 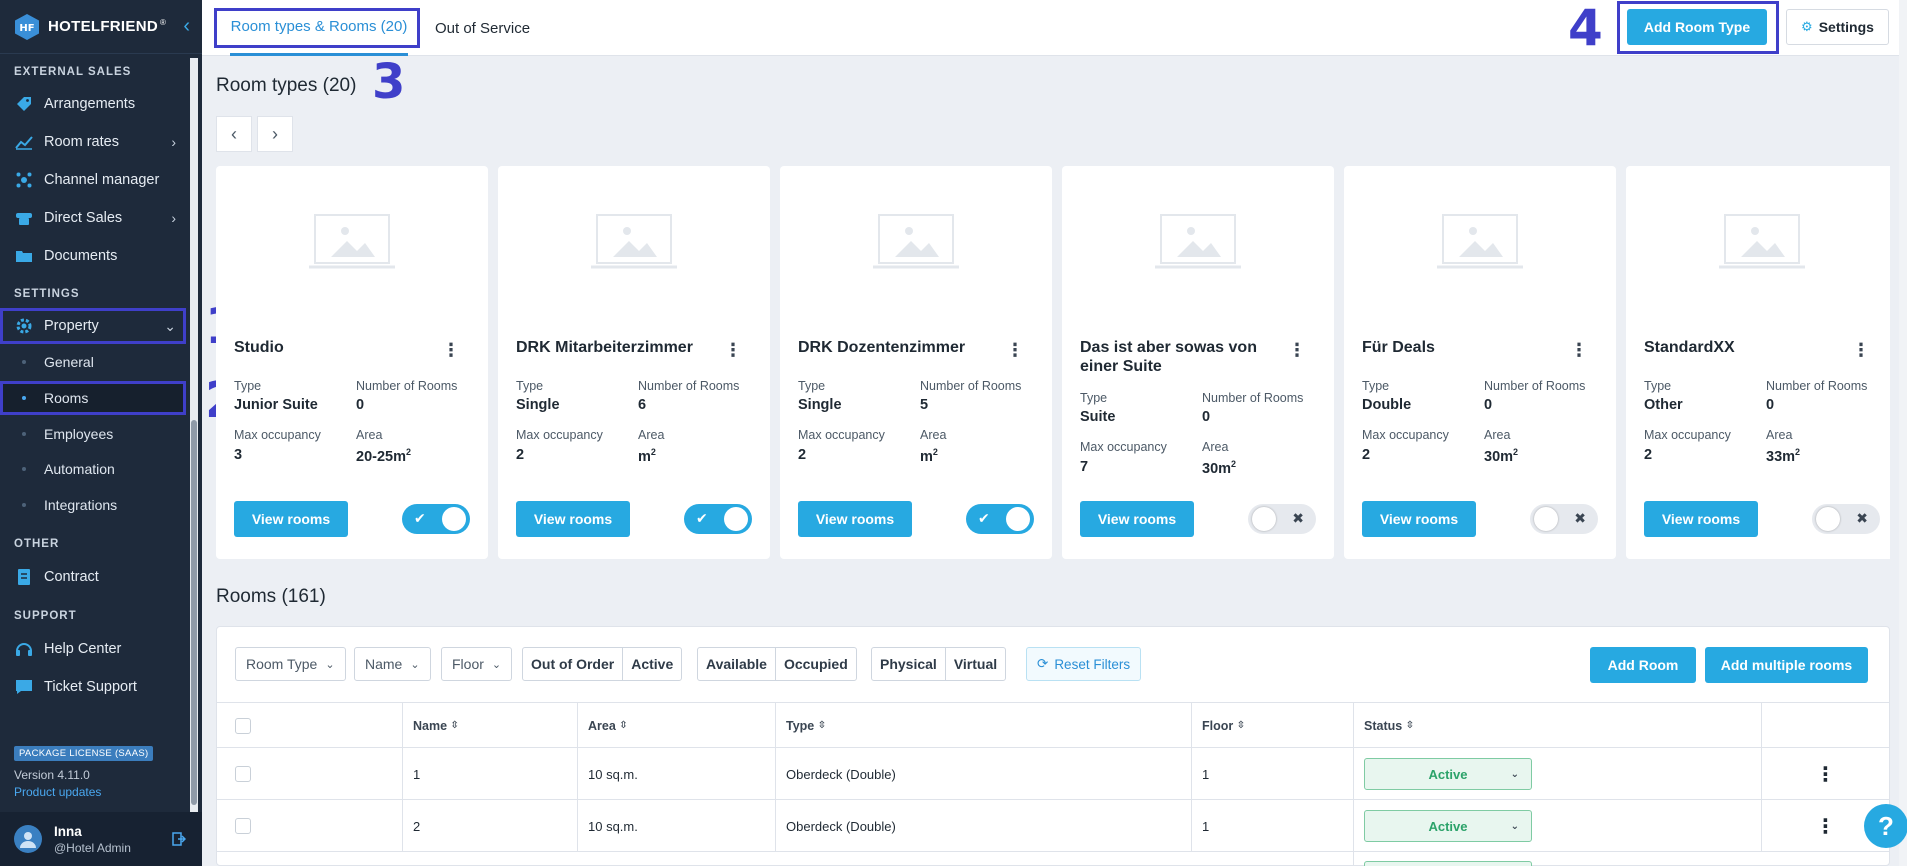 I want to click on column-header-area: Area ⇳, so click(x=676, y=725).